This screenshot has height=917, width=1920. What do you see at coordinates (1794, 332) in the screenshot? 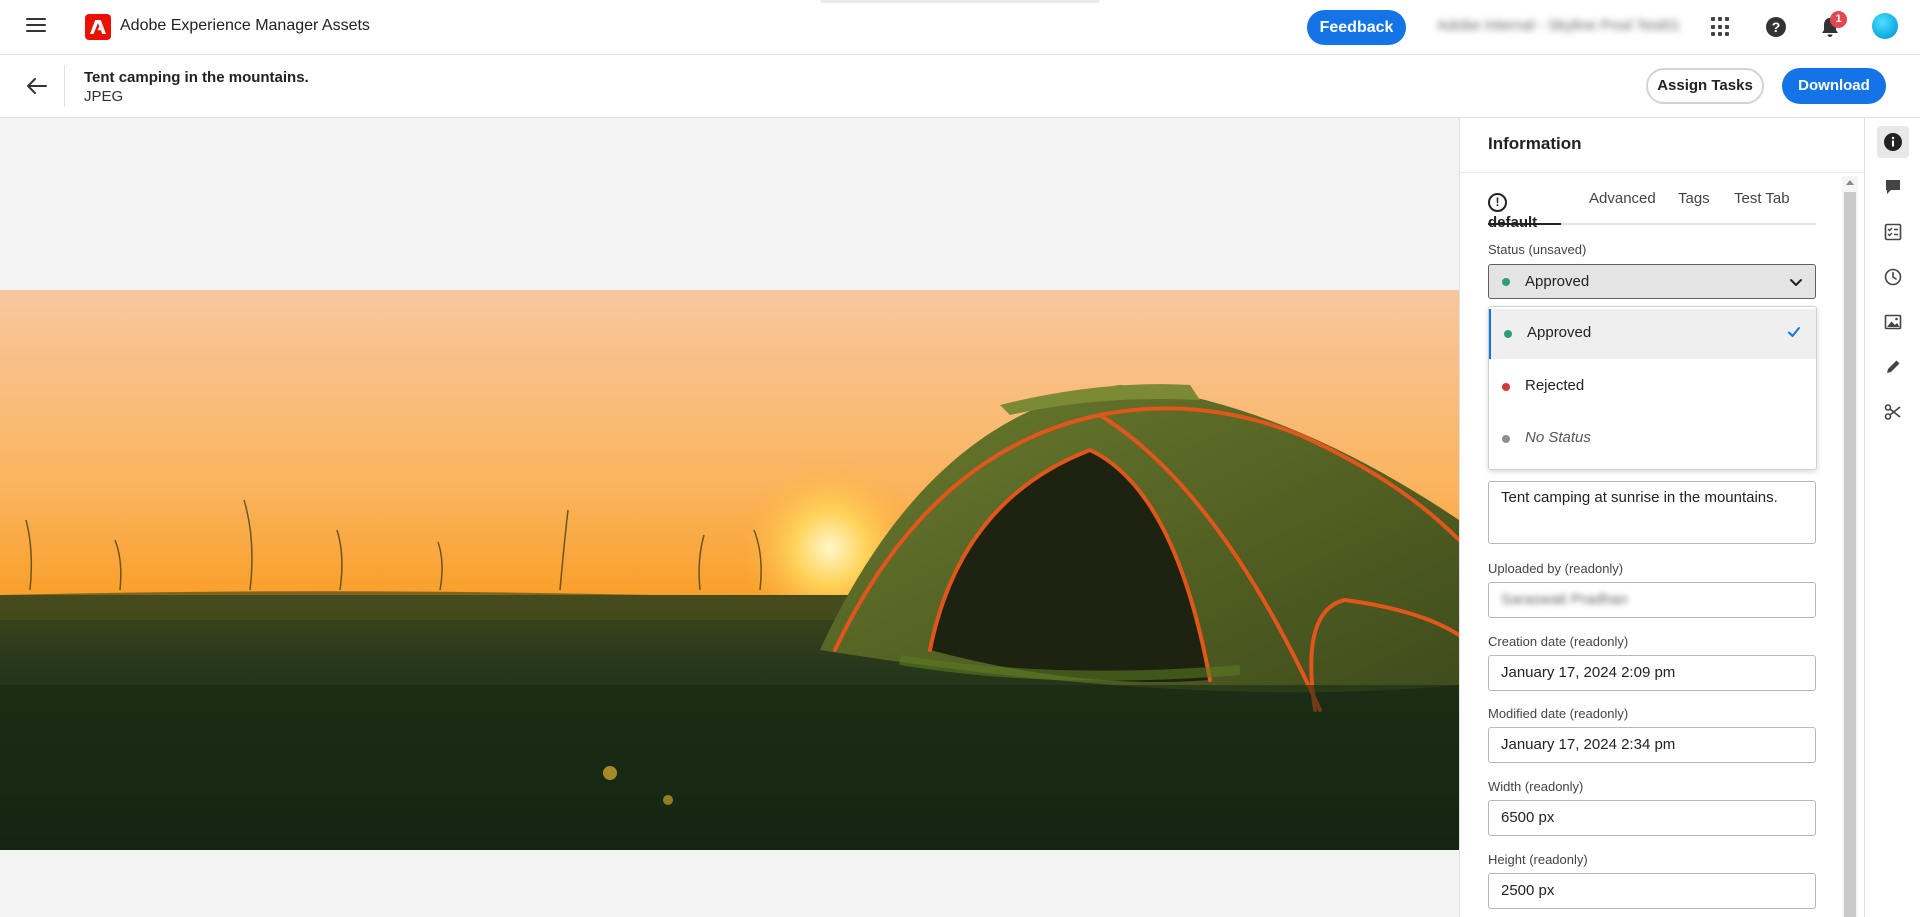
I see `checkmark-icon` at bounding box center [1794, 332].